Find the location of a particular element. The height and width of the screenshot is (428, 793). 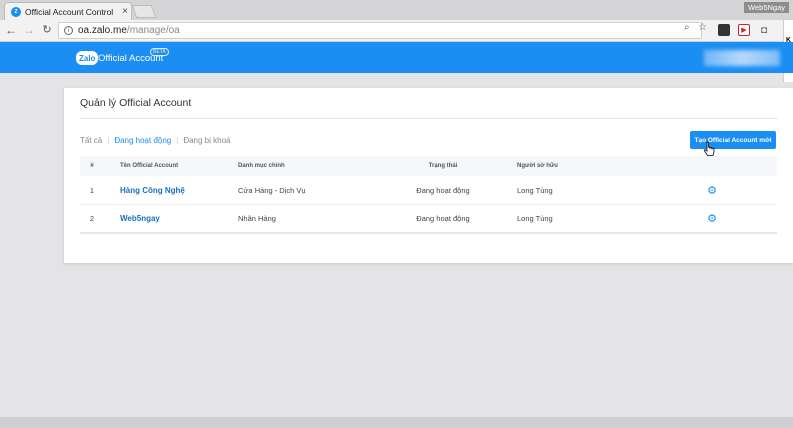

filter-active: Đang hoạt động is located at coordinates (142, 140).